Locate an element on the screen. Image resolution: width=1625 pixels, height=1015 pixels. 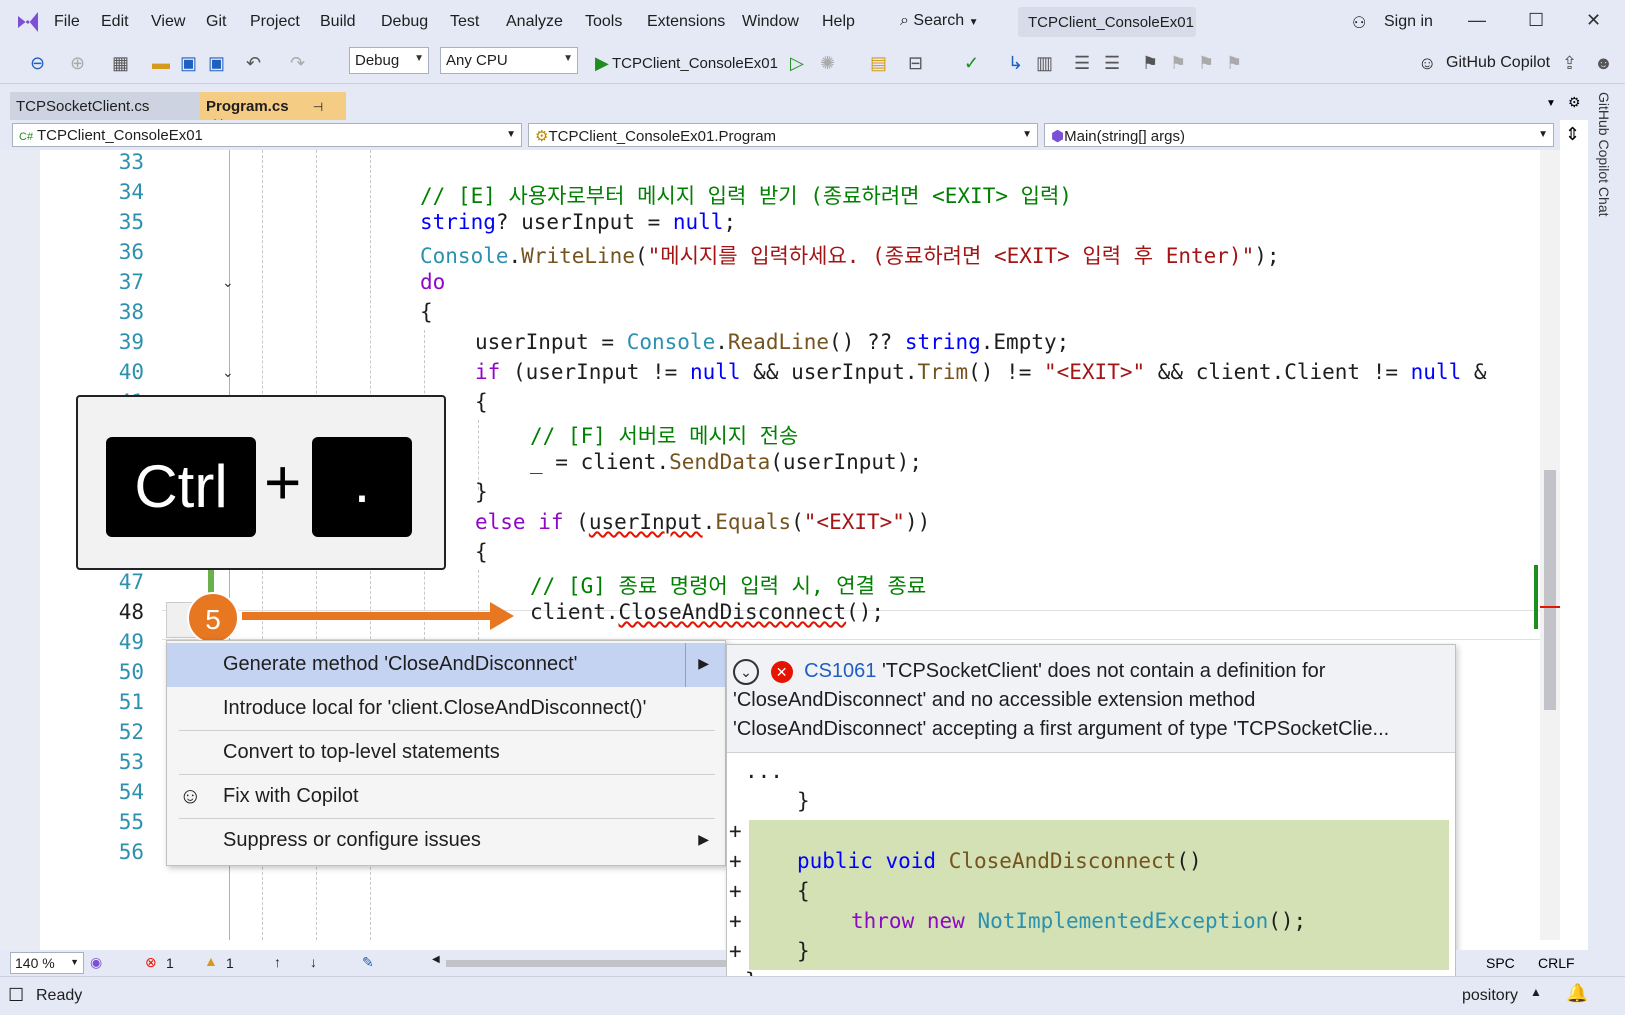
menu-file: File is located at coordinates (67, 22).